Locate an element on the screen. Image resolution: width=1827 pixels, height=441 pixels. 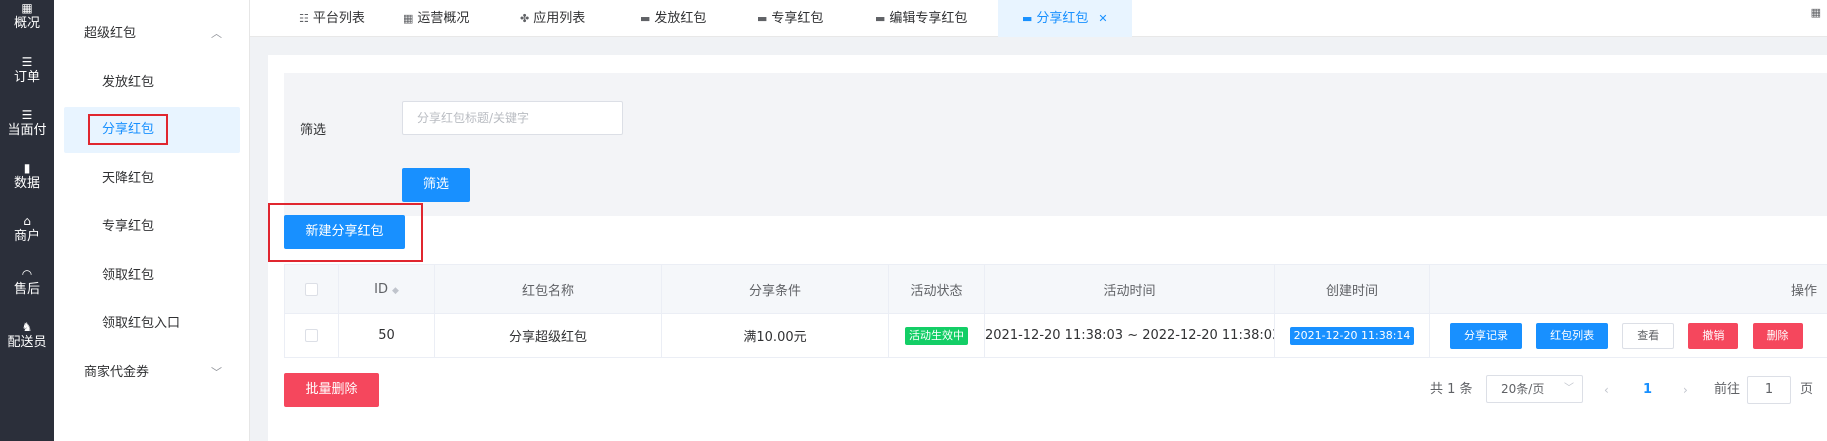
sidebar-item-share-redpacket: 分享红包 is located at coordinates (152, 130).